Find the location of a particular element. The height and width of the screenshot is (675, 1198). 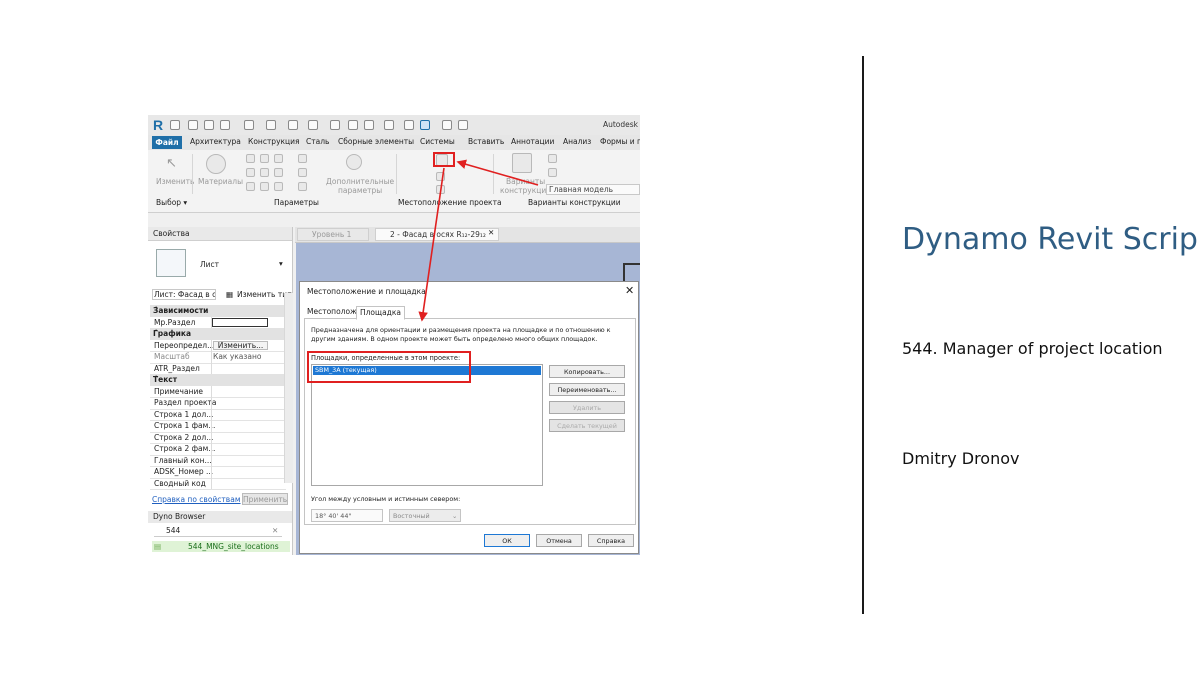

chevron-down-icon: ▾ is located at coordinates (281, 263).